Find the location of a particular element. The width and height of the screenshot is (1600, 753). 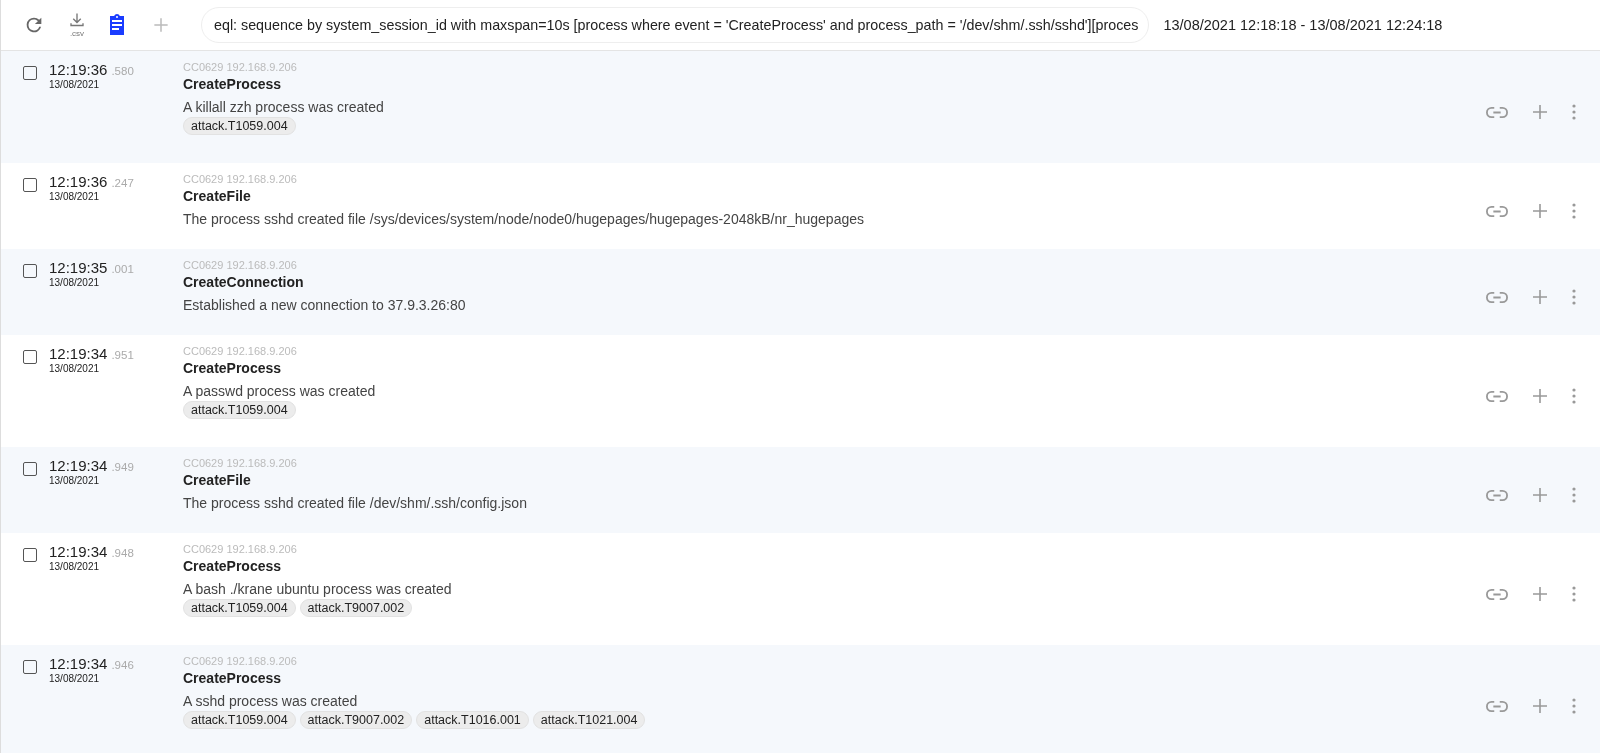

event-milliseconds: .951 is located at coordinates (122, 355).